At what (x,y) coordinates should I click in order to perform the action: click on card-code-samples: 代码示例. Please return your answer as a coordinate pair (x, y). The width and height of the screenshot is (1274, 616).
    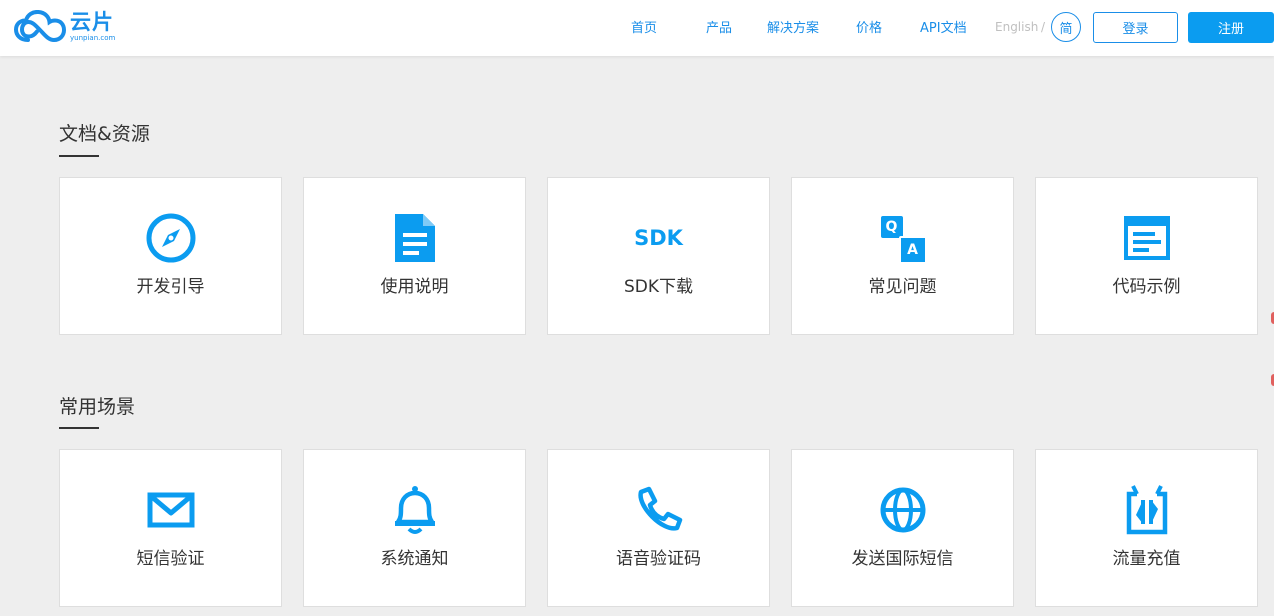
    Looking at the image, I should click on (1146, 256).